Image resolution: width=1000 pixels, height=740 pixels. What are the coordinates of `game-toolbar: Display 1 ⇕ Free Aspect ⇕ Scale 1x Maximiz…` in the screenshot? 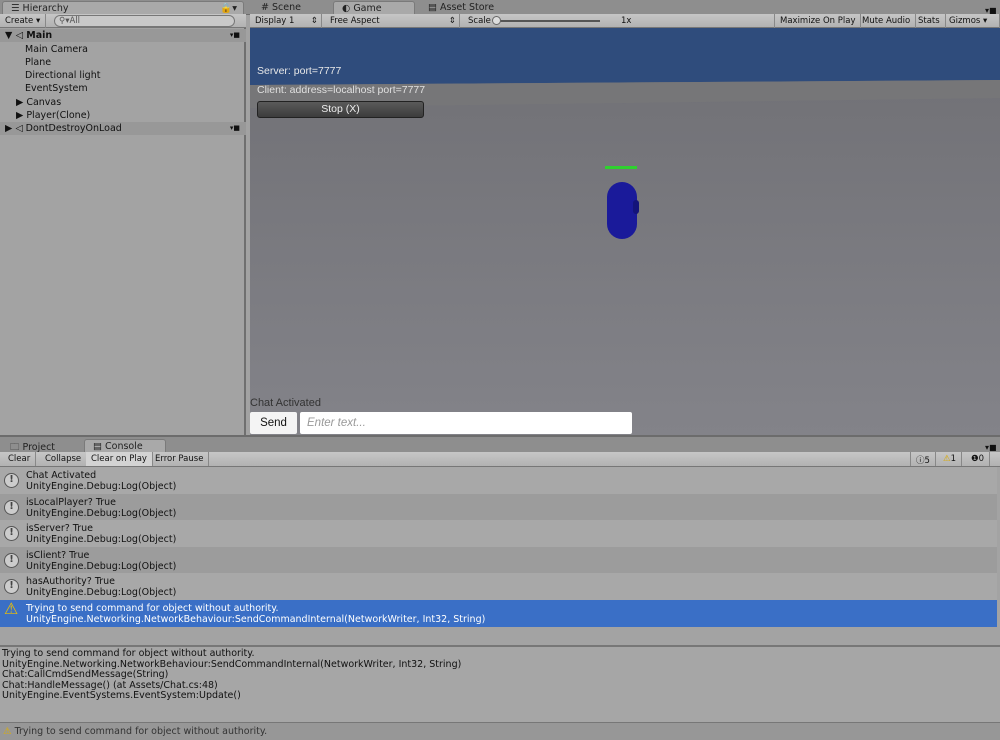 It's located at (625, 21).